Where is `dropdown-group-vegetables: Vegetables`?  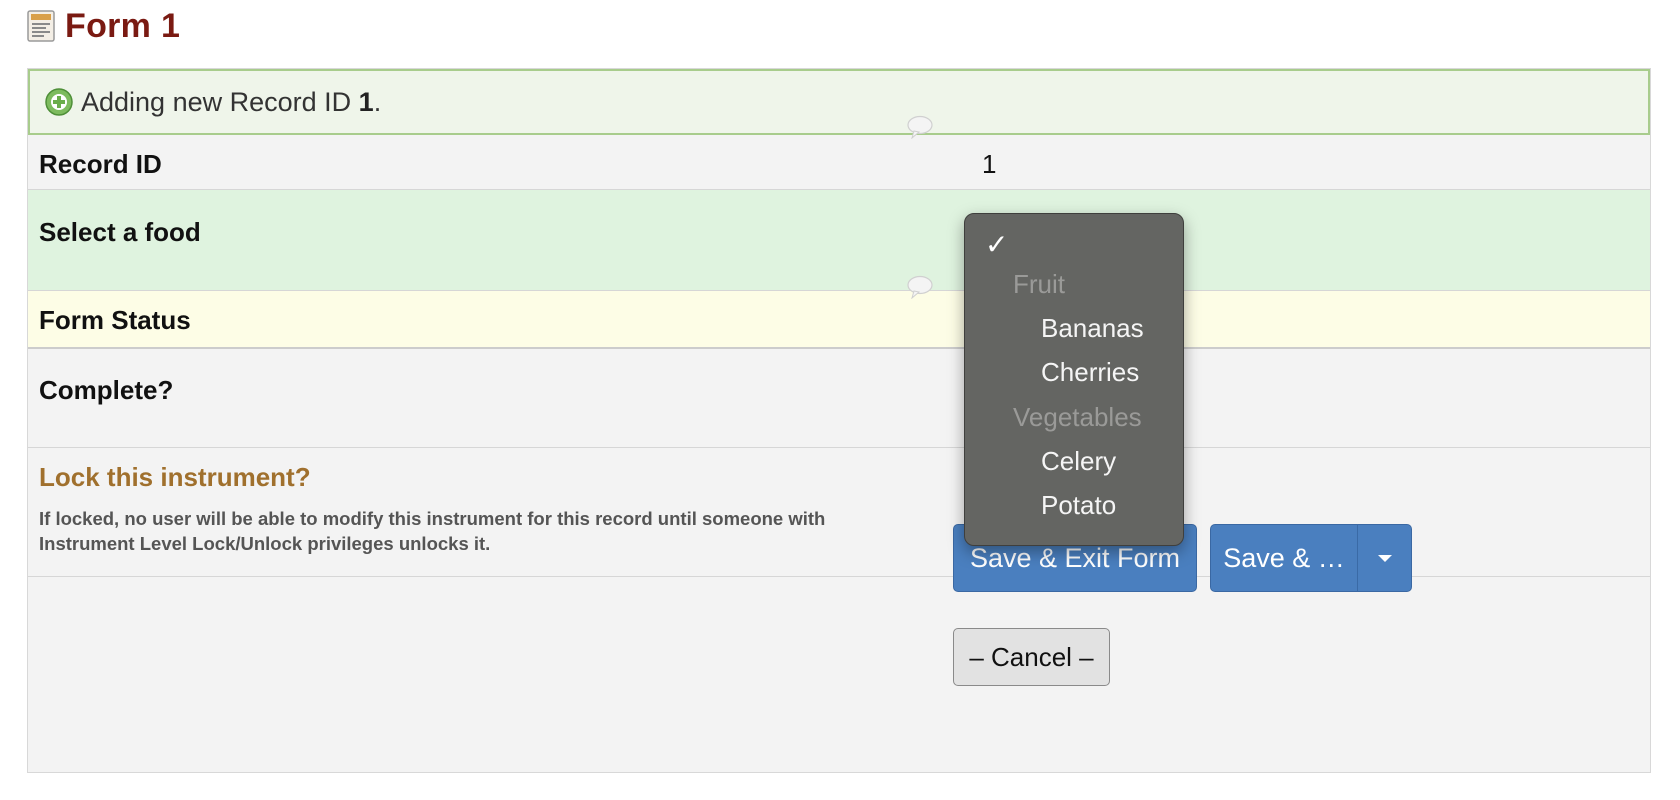
dropdown-group-vegetables: Vegetables is located at coordinates (1077, 417).